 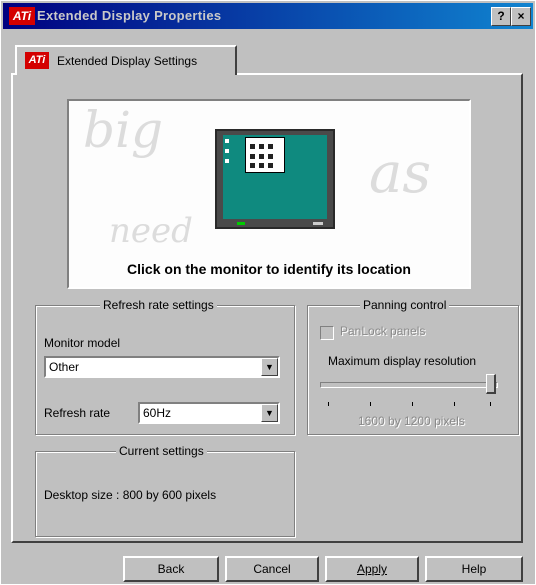 I want to click on close-button: ×, so click(x=521, y=16).